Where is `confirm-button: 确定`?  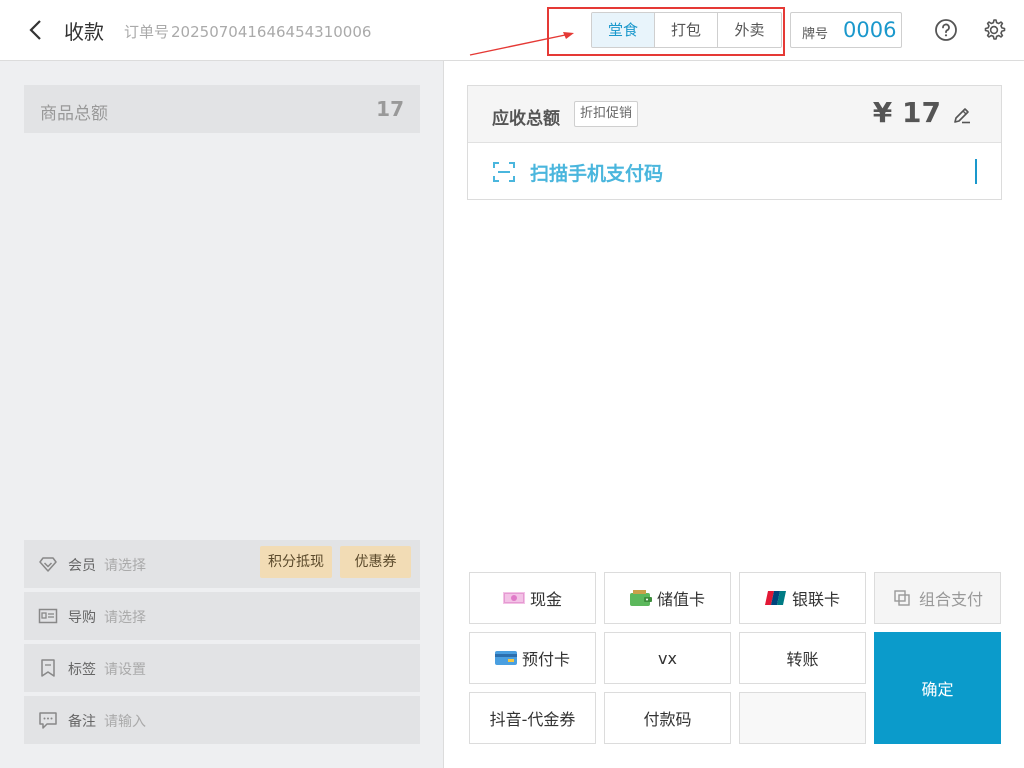 confirm-button: 确定 is located at coordinates (937, 688).